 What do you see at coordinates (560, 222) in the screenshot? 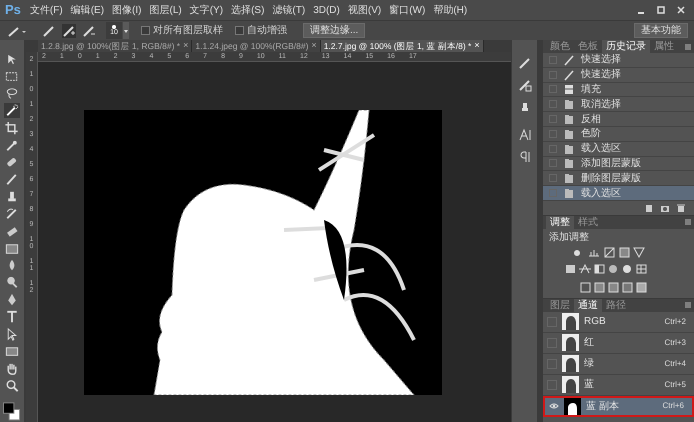
I see `panel-tab: 调整` at bounding box center [560, 222].